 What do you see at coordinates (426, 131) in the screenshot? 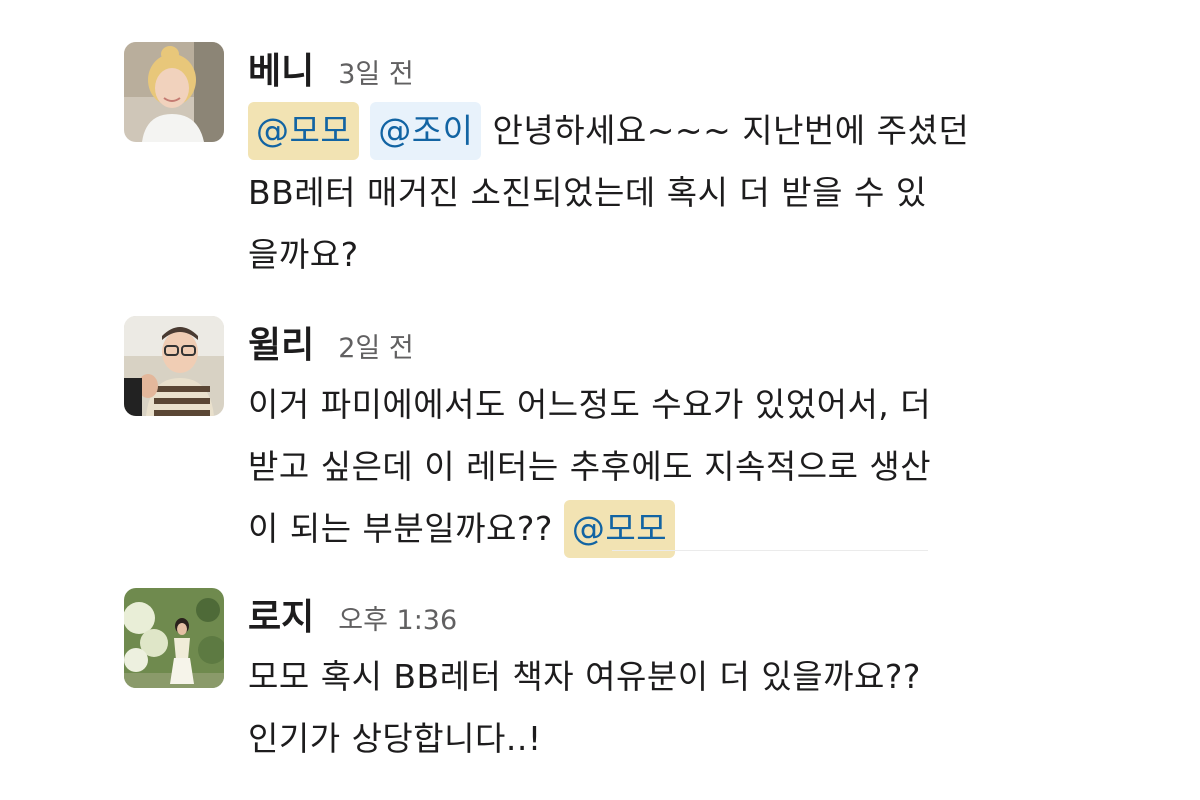
I see `mention-joy: @조이` at bounding box center [426, 131].